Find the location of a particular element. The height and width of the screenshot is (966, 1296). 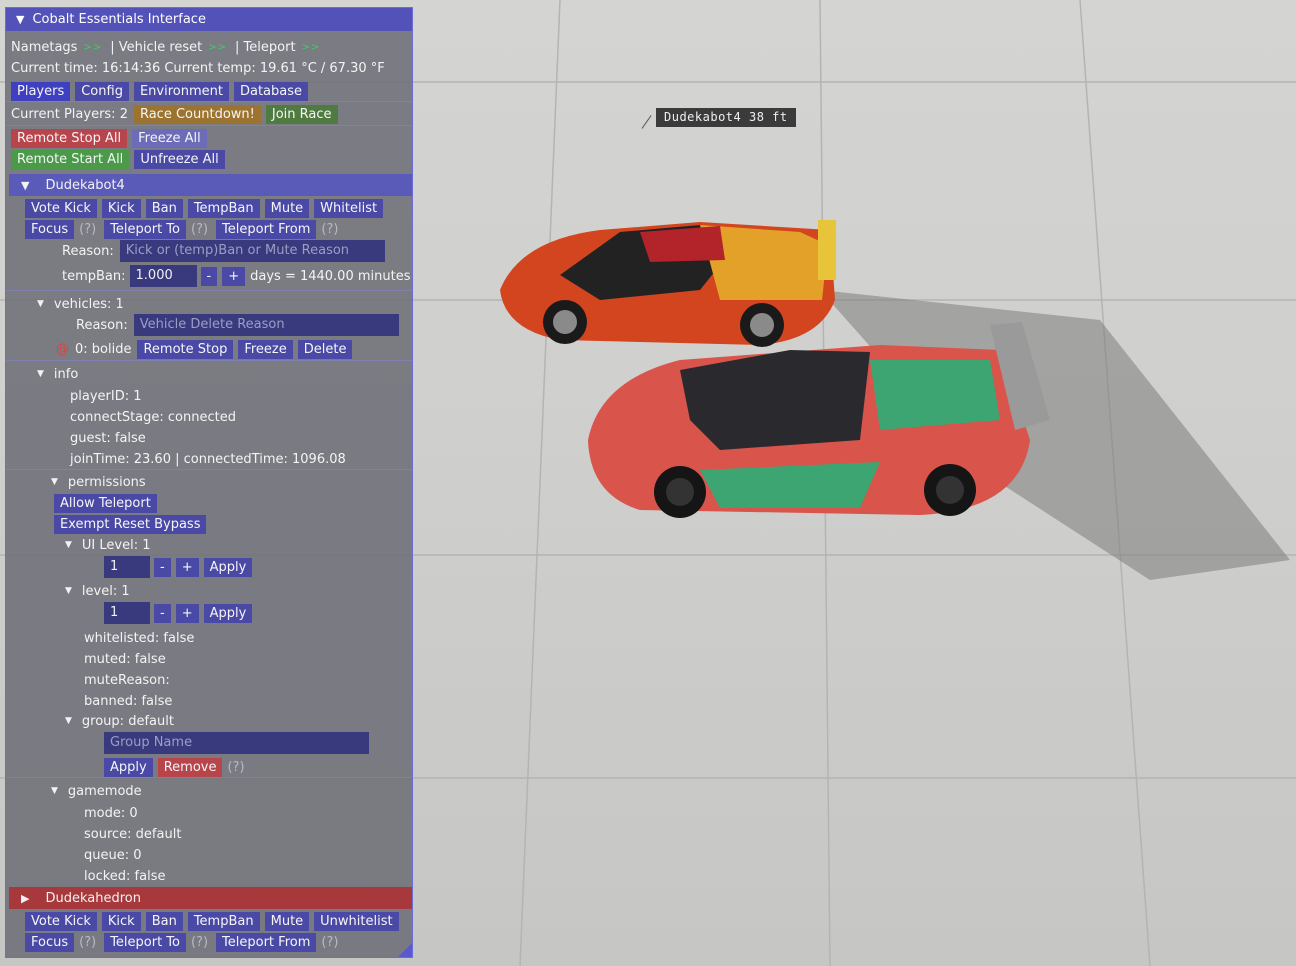

unfreeze-all-button: Unfreeze All is located at coordinates (179, 159).